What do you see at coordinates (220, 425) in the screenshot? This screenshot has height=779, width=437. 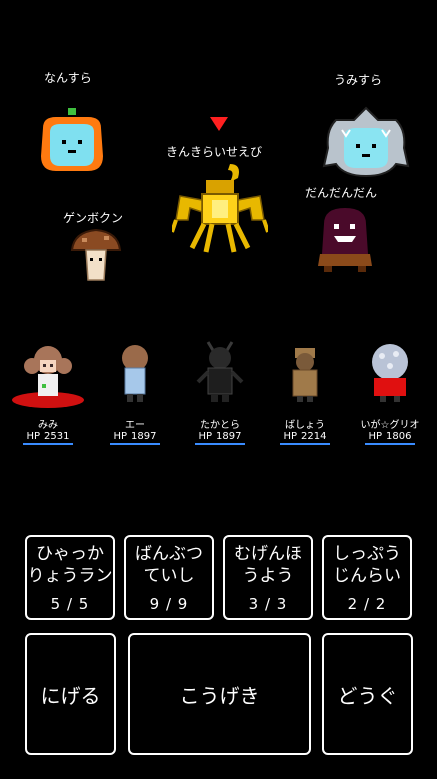 I see `party-name: たかとら` at bounding box center [220, 425].